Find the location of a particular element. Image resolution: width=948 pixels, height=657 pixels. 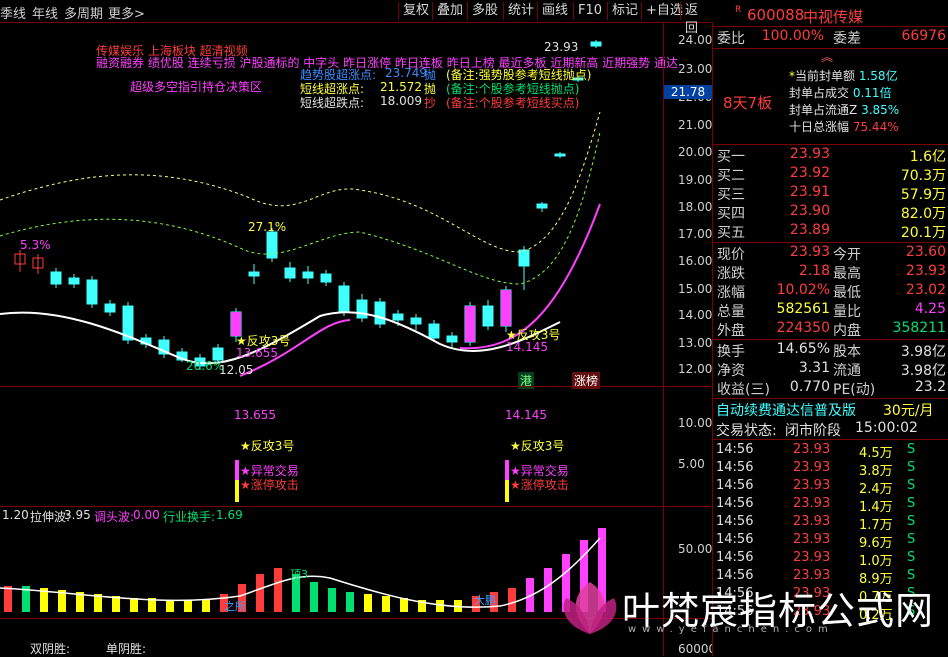

tick-volume: 2.4万 is located at coordinates (876, 489).